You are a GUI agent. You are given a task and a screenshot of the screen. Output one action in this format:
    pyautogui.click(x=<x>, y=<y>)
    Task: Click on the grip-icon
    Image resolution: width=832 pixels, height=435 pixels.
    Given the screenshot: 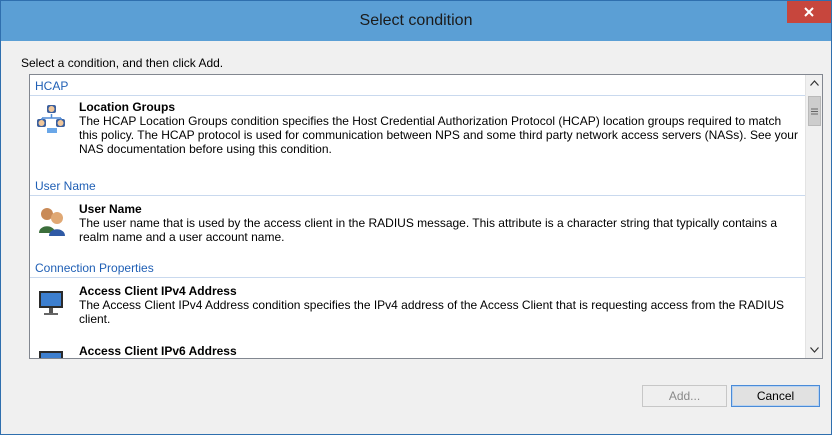 What is the action you would take?
    pyautogui.click(x=814, y=111)
    